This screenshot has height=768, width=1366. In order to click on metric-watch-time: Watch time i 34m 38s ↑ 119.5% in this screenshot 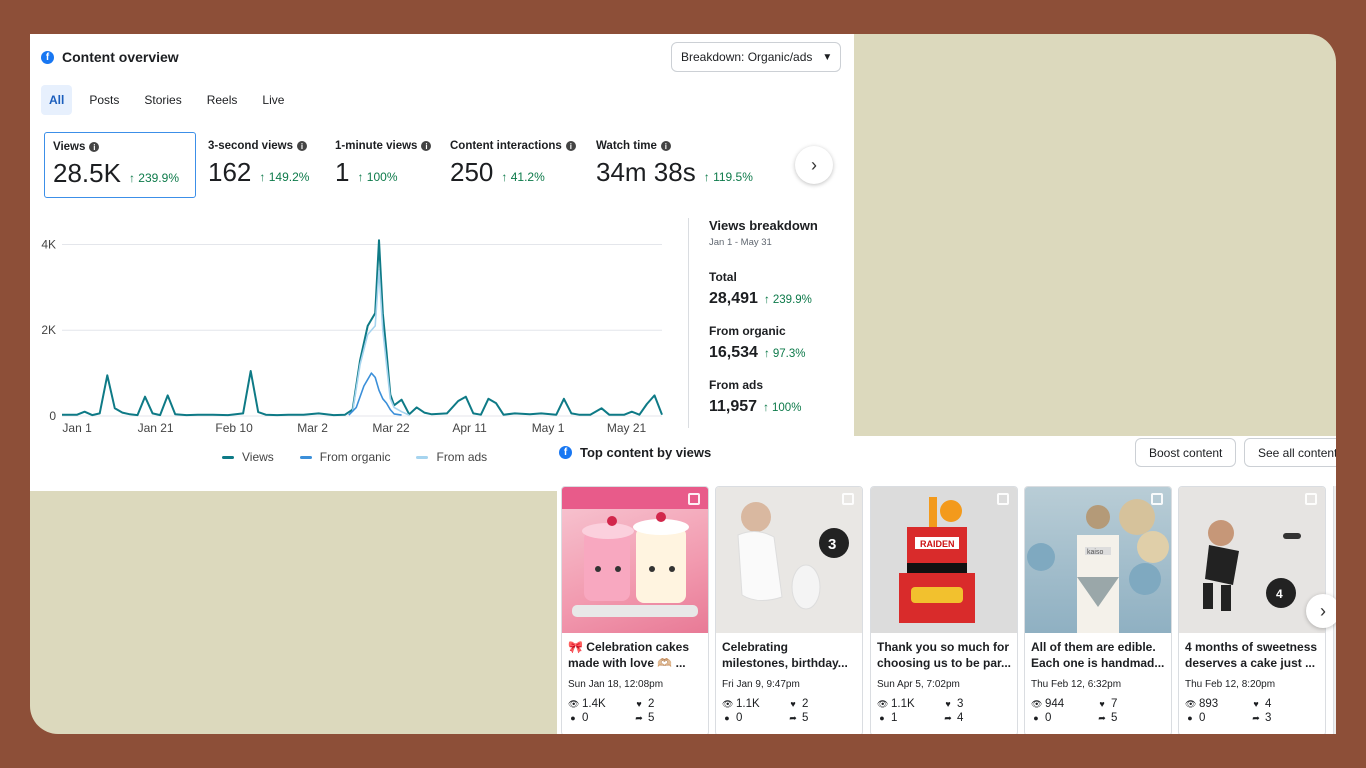, I will do `click(683, 165)`.